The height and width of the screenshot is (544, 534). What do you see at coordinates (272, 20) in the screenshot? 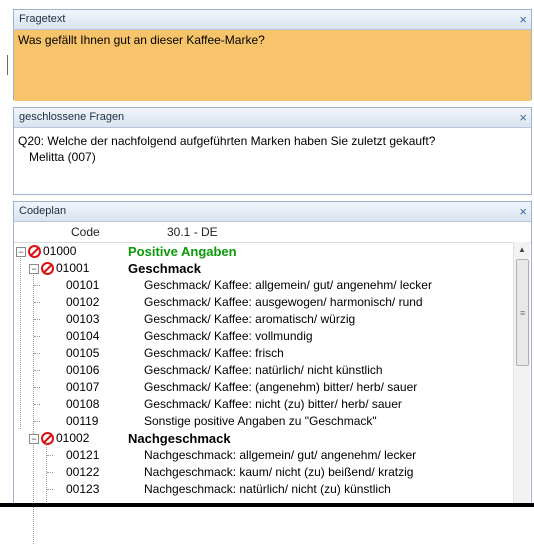
I see `fragetext-header: Fragetext ×` at bounding box center [272, 20].